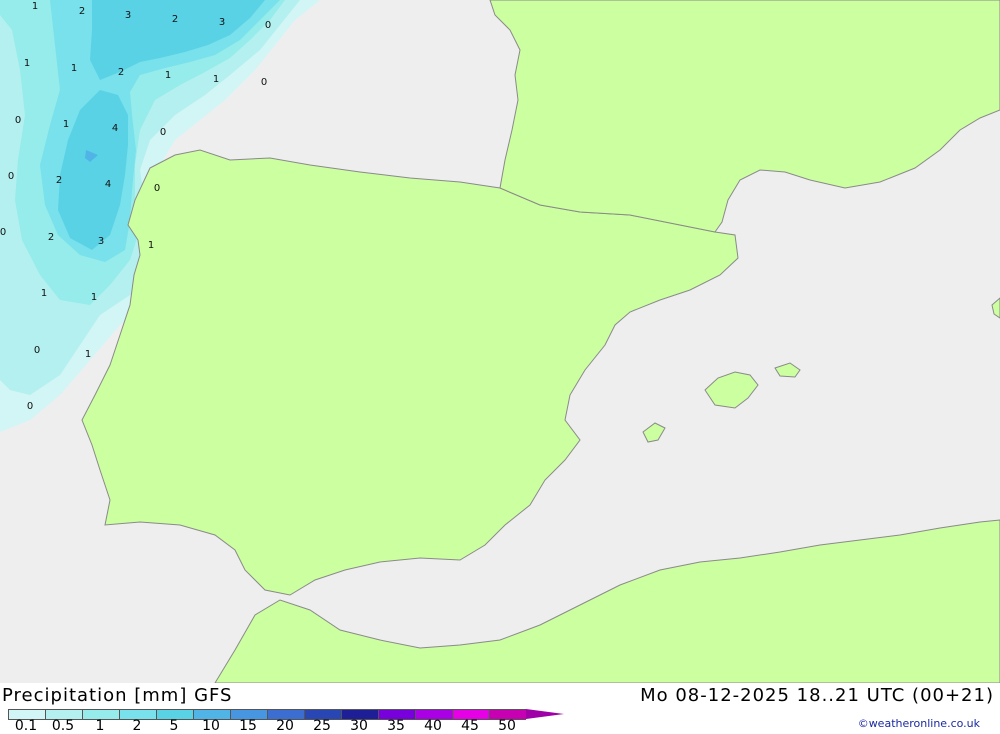  What do you see at coordinates (919, 723) in the screenshot?
I see `credit-link: ©weatheronline.co.uk` at bounding box center [919, 723].